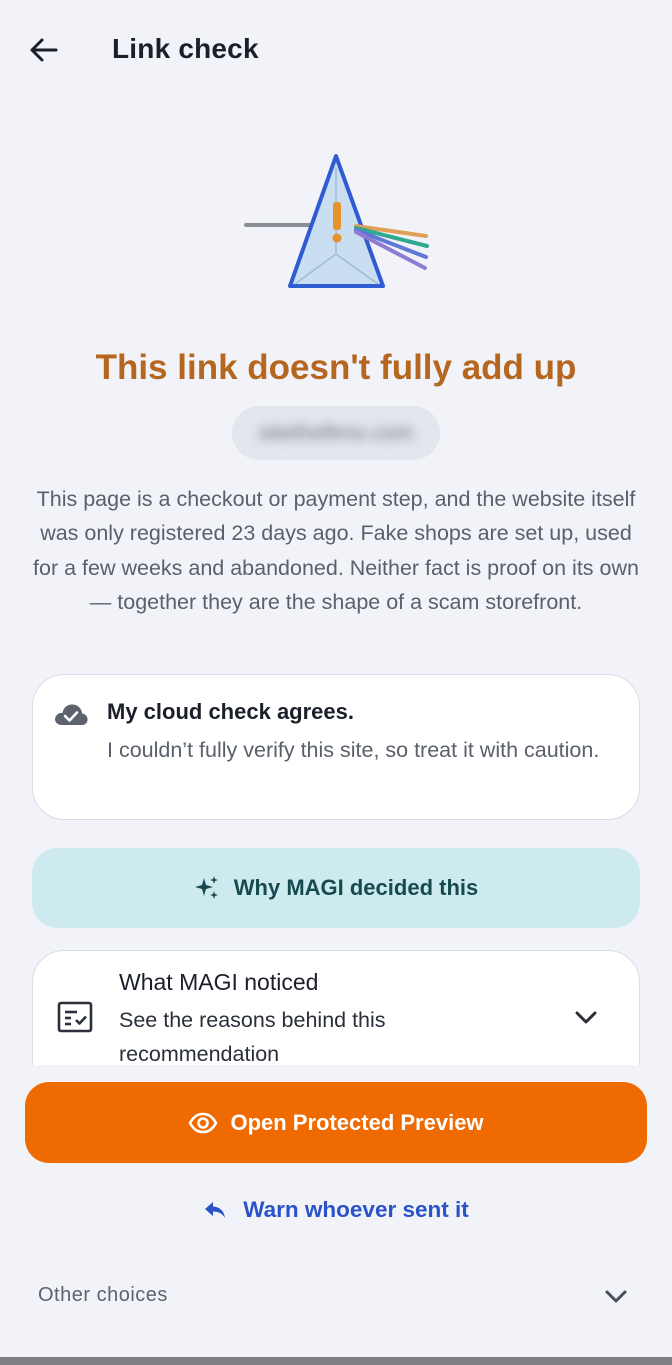 The height and width of the screenshot is (1365, 672). Describe the element at coordinates (356, 1209) in the screenshot. I see `warn-sender-label: Warn whoever sent it` at that location.